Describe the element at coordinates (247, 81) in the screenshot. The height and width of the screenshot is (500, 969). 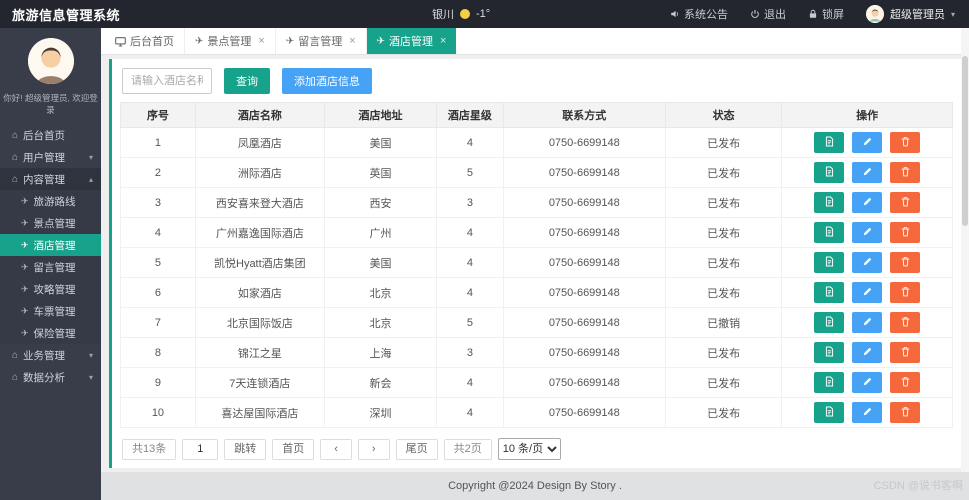
I see `search-button: 查询` at that location.